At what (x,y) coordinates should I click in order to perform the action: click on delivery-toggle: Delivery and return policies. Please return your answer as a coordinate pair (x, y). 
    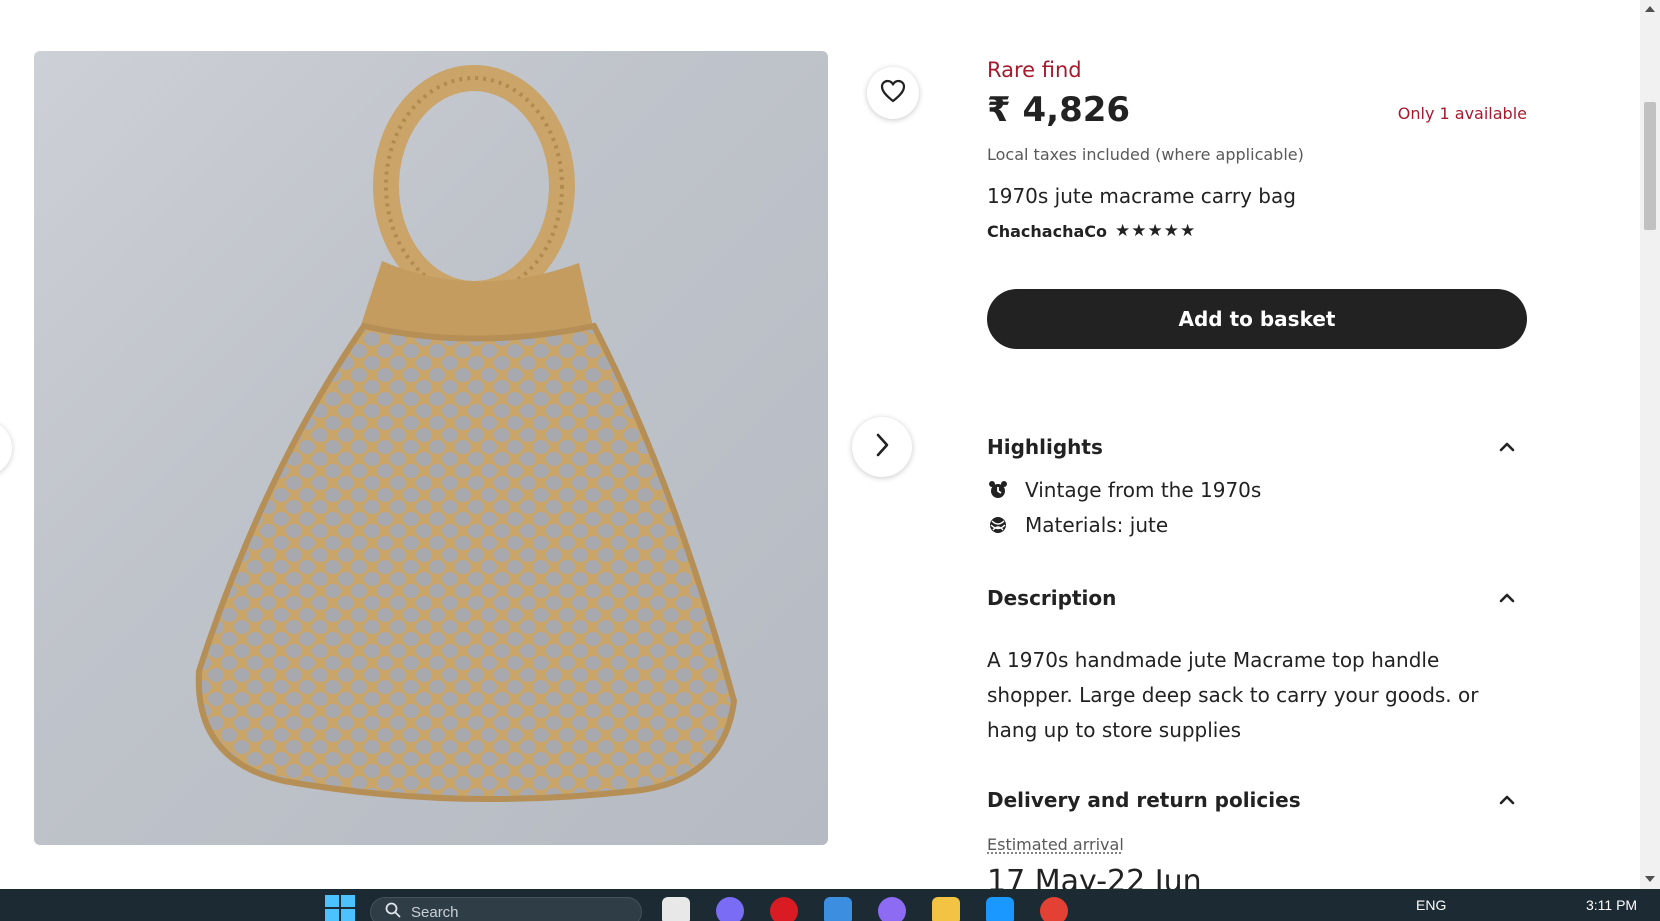
    Looking at the image, I should click on (1257, 800).